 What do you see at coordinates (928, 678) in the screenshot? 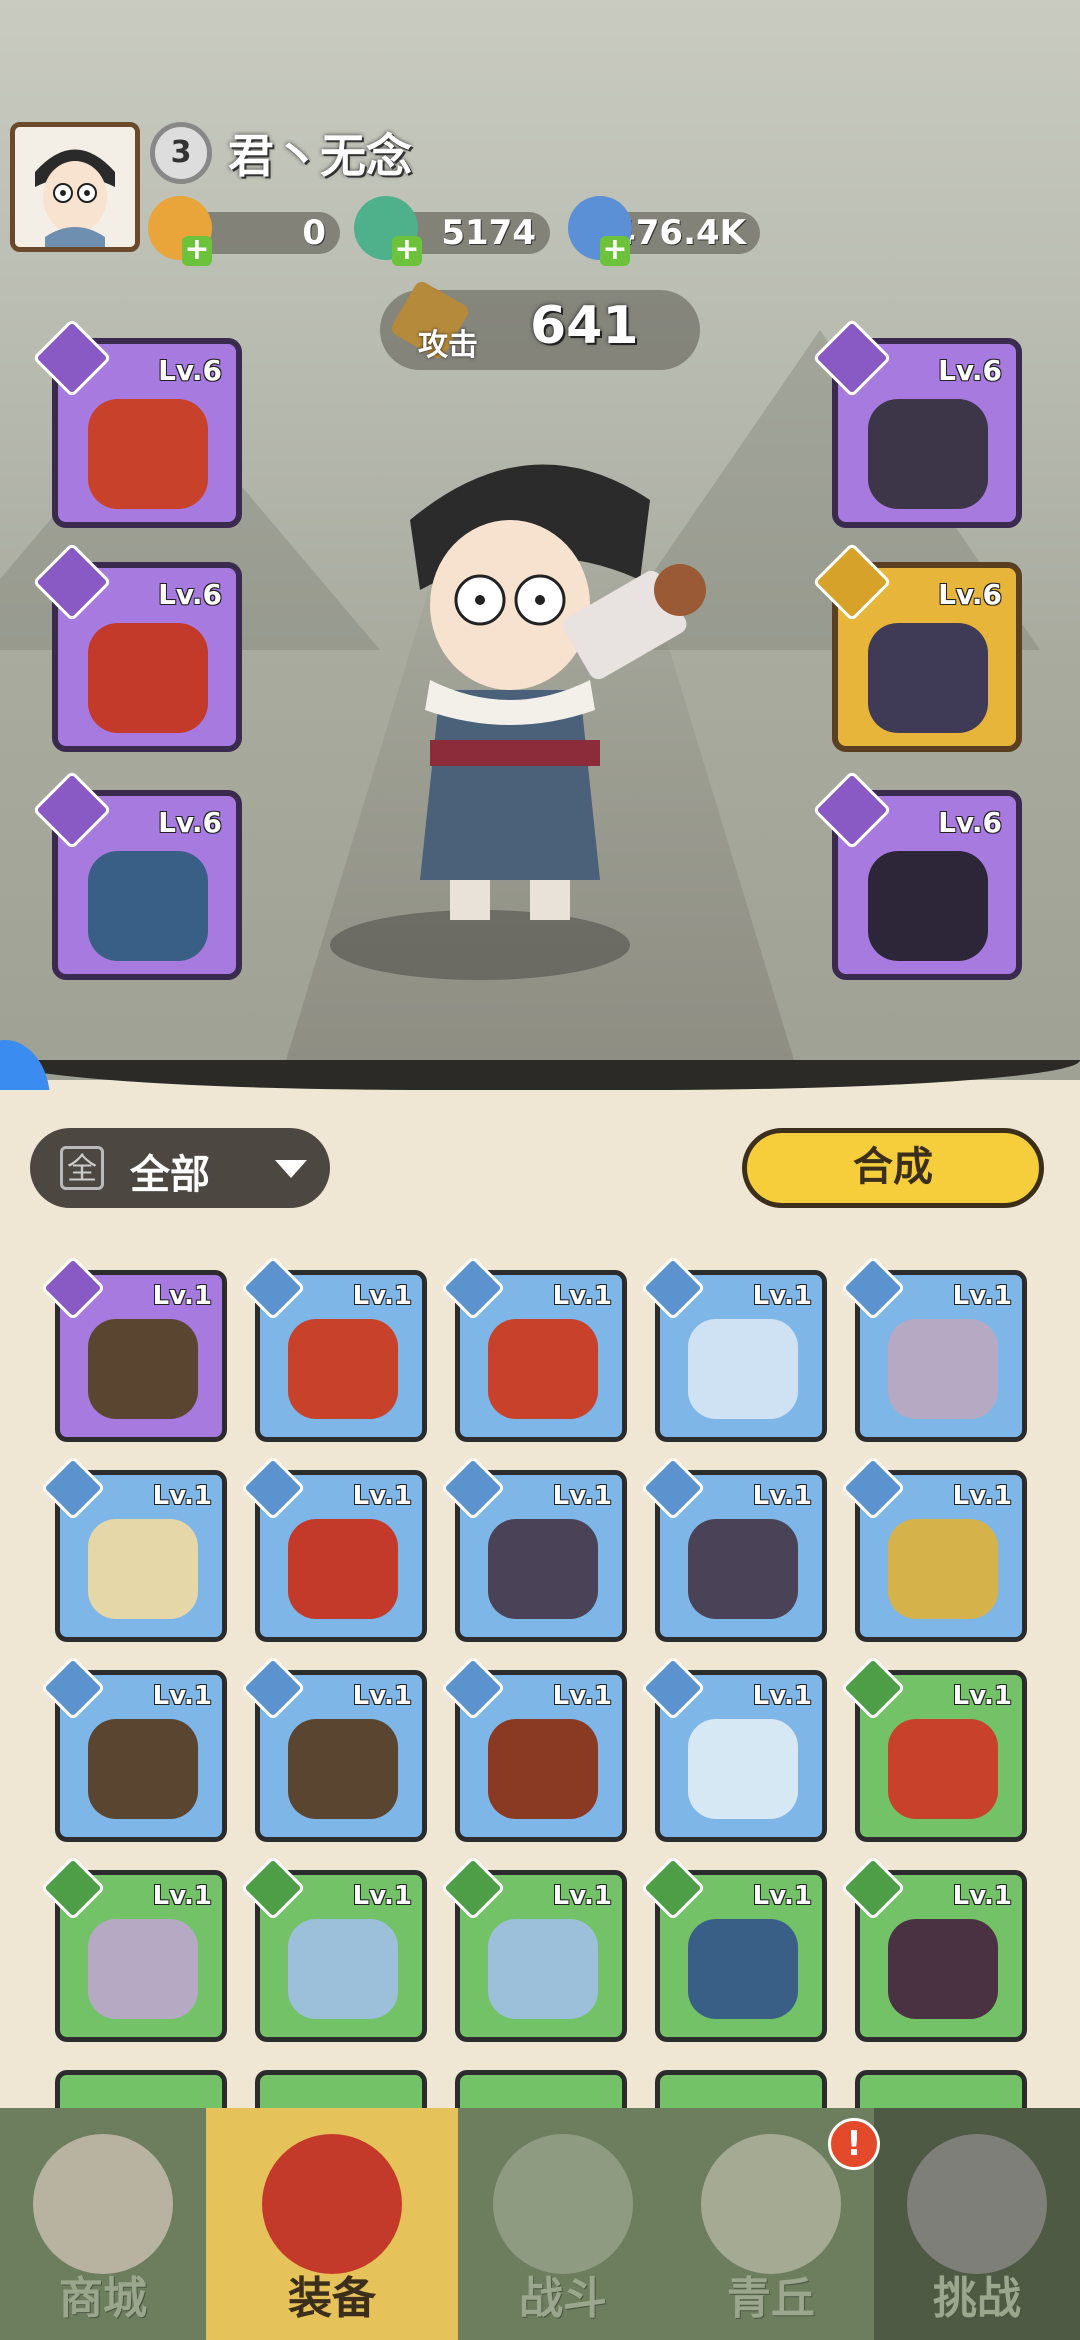
I see `boots-item-icon` at bounding box center [928, 678].